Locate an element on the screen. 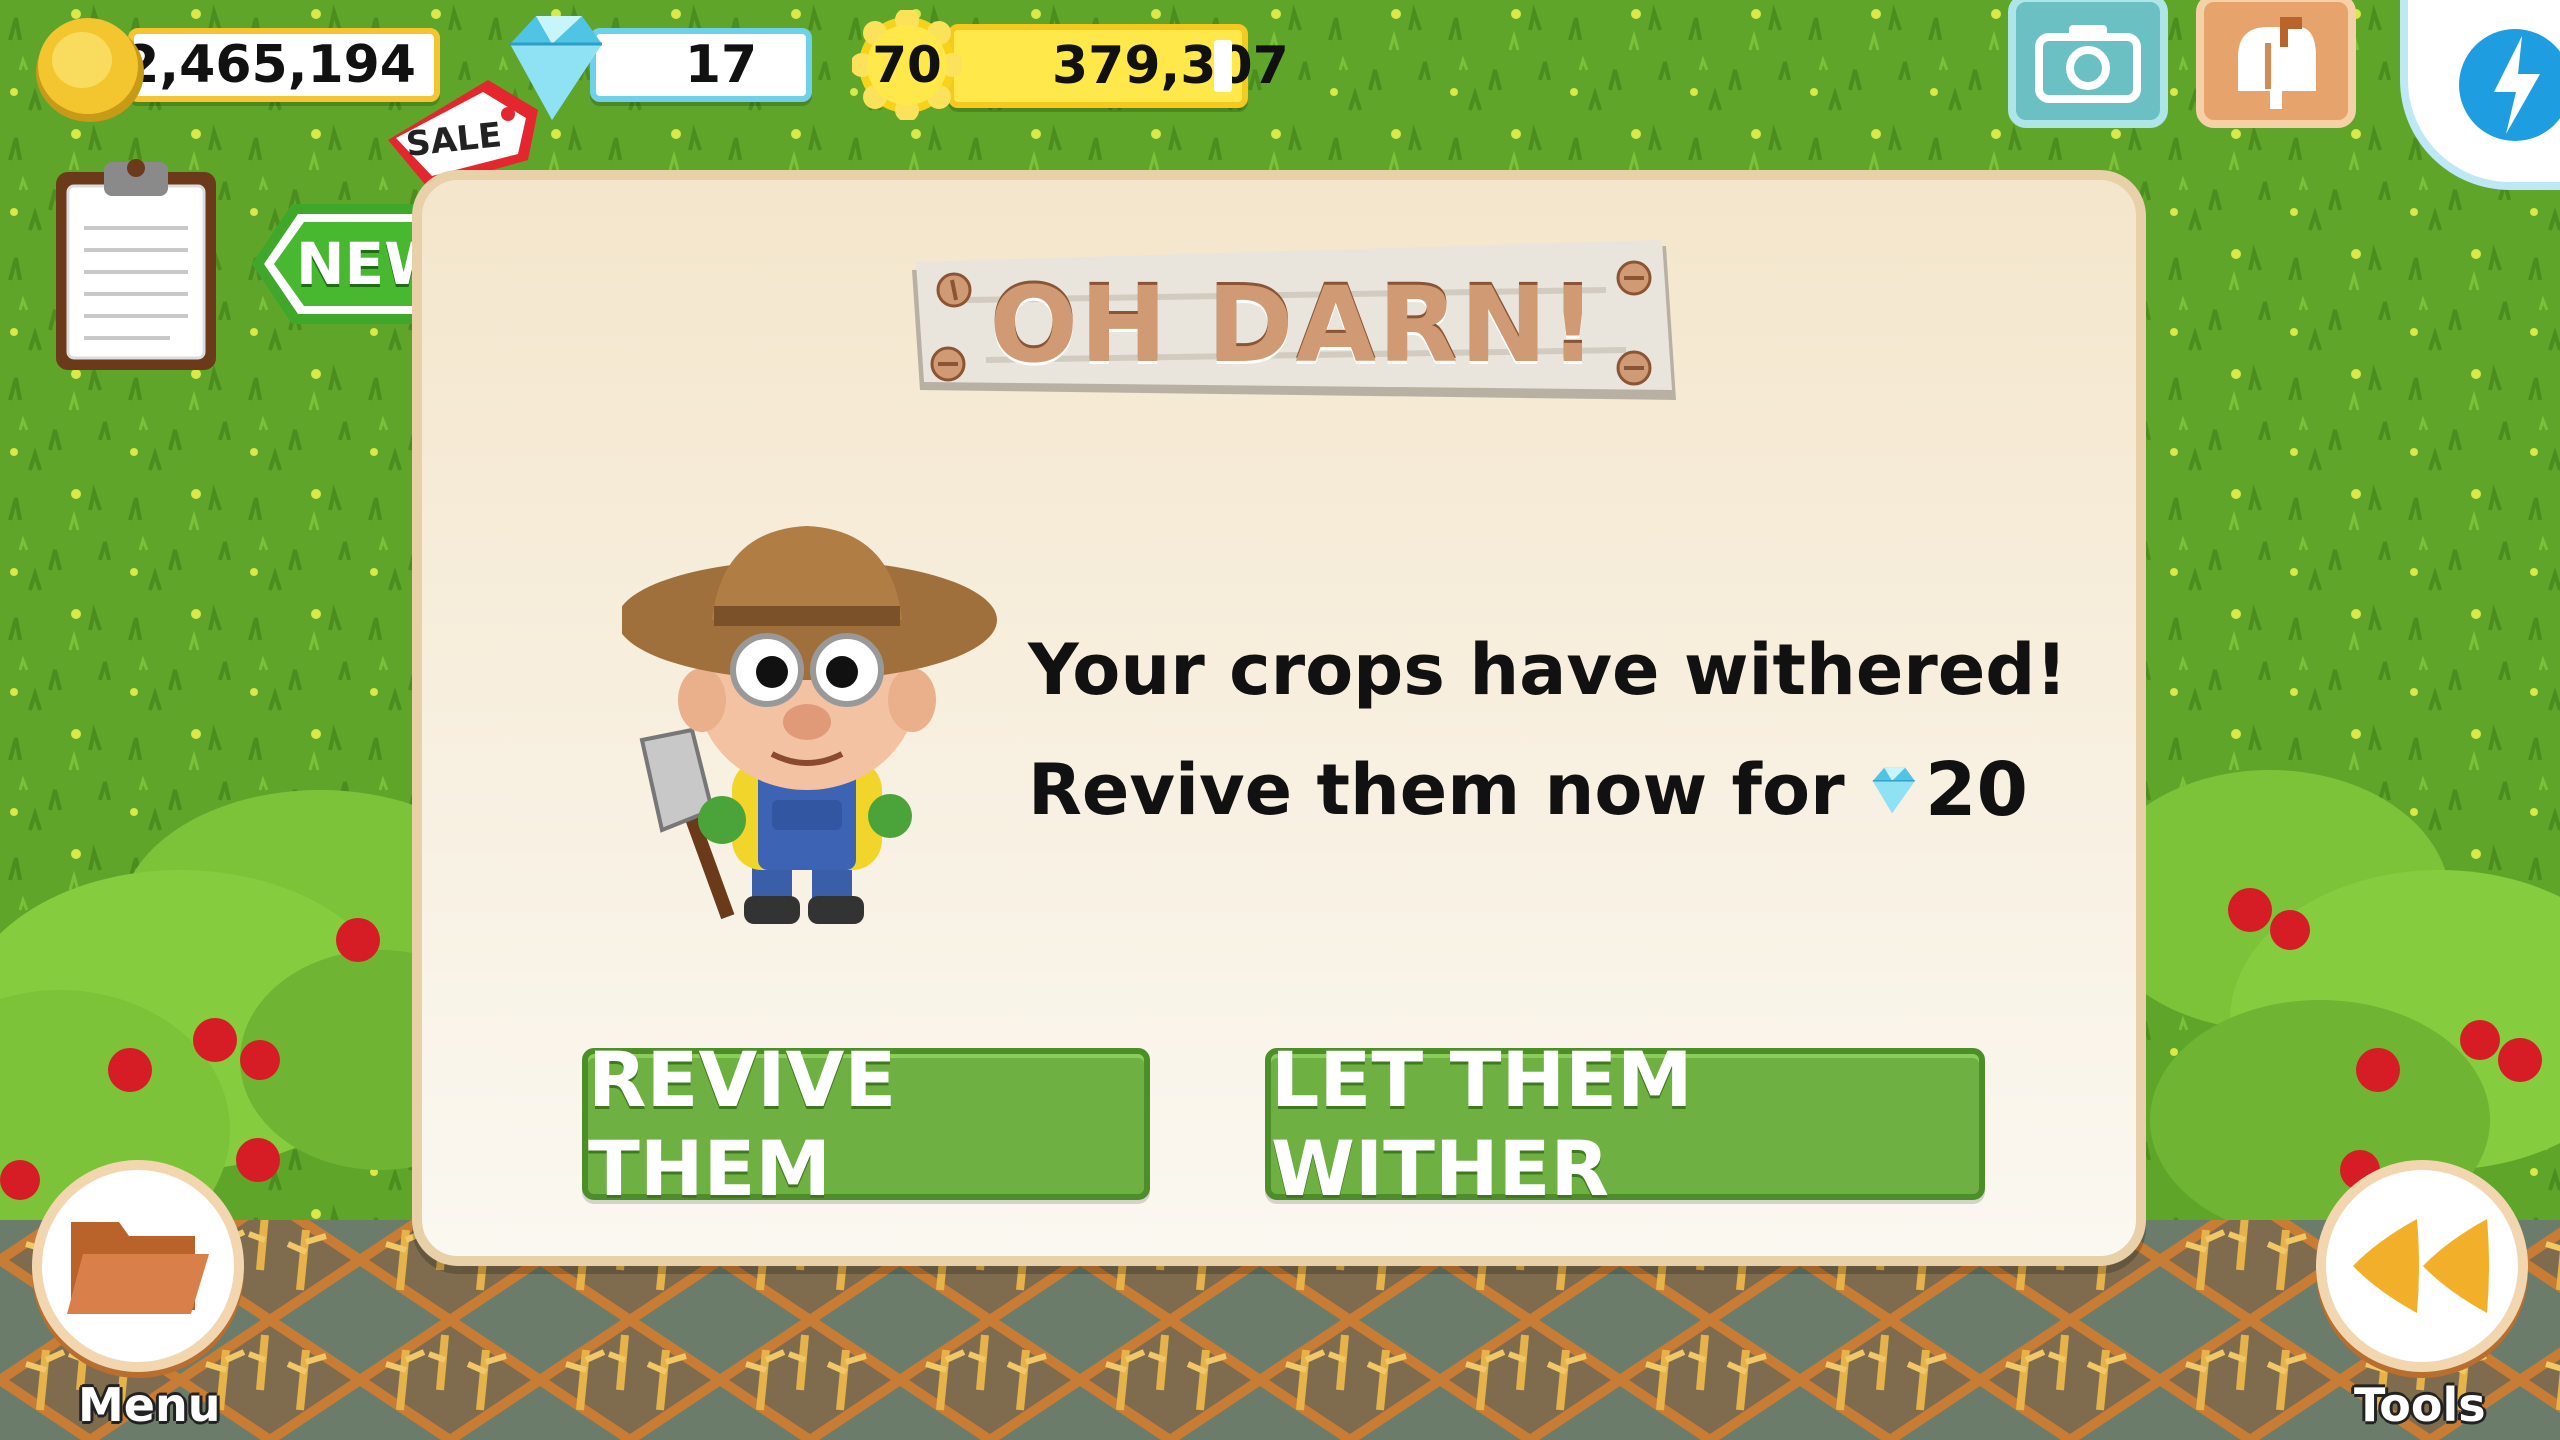 The width and height of the screenshot is (2560, 1440). revive-them-button: REVIVE THEM is located at coordinates (866, 1124).